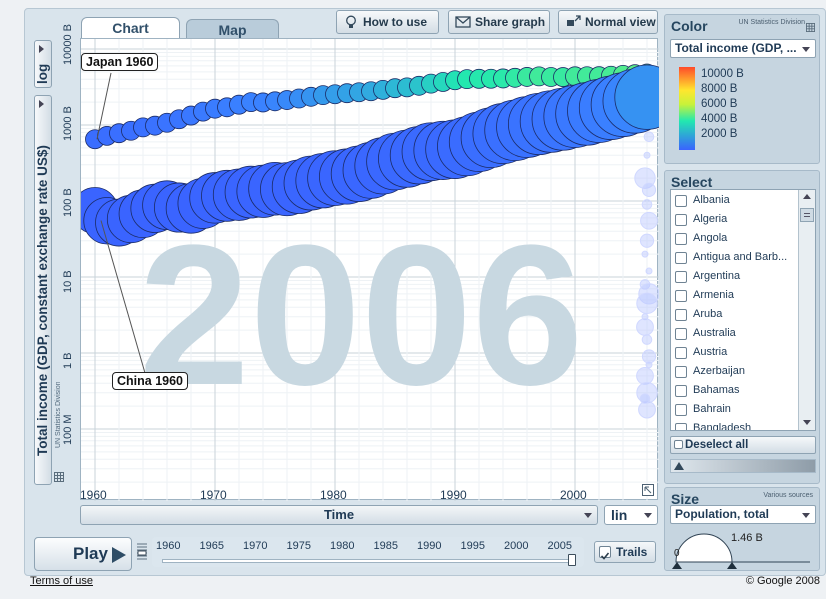 Image resolution: width=826 pixels, height=599 pixels. I want to click on scrollbar, so click(806, 310).